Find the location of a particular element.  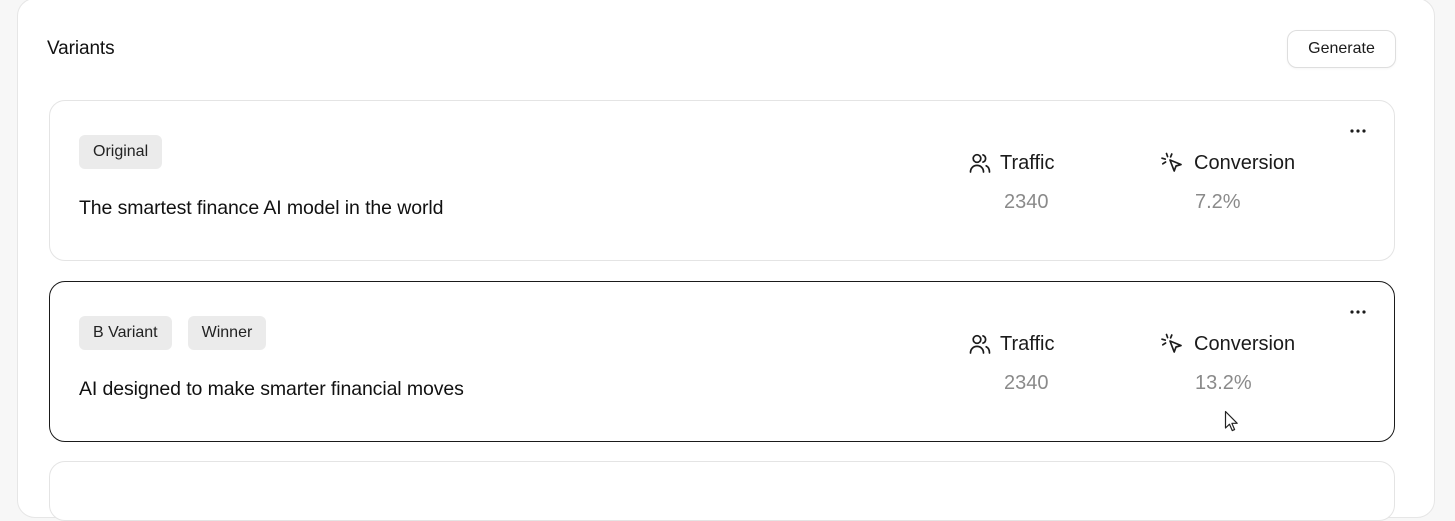

generate-button: Generate is located at coordinates (1341, 49).